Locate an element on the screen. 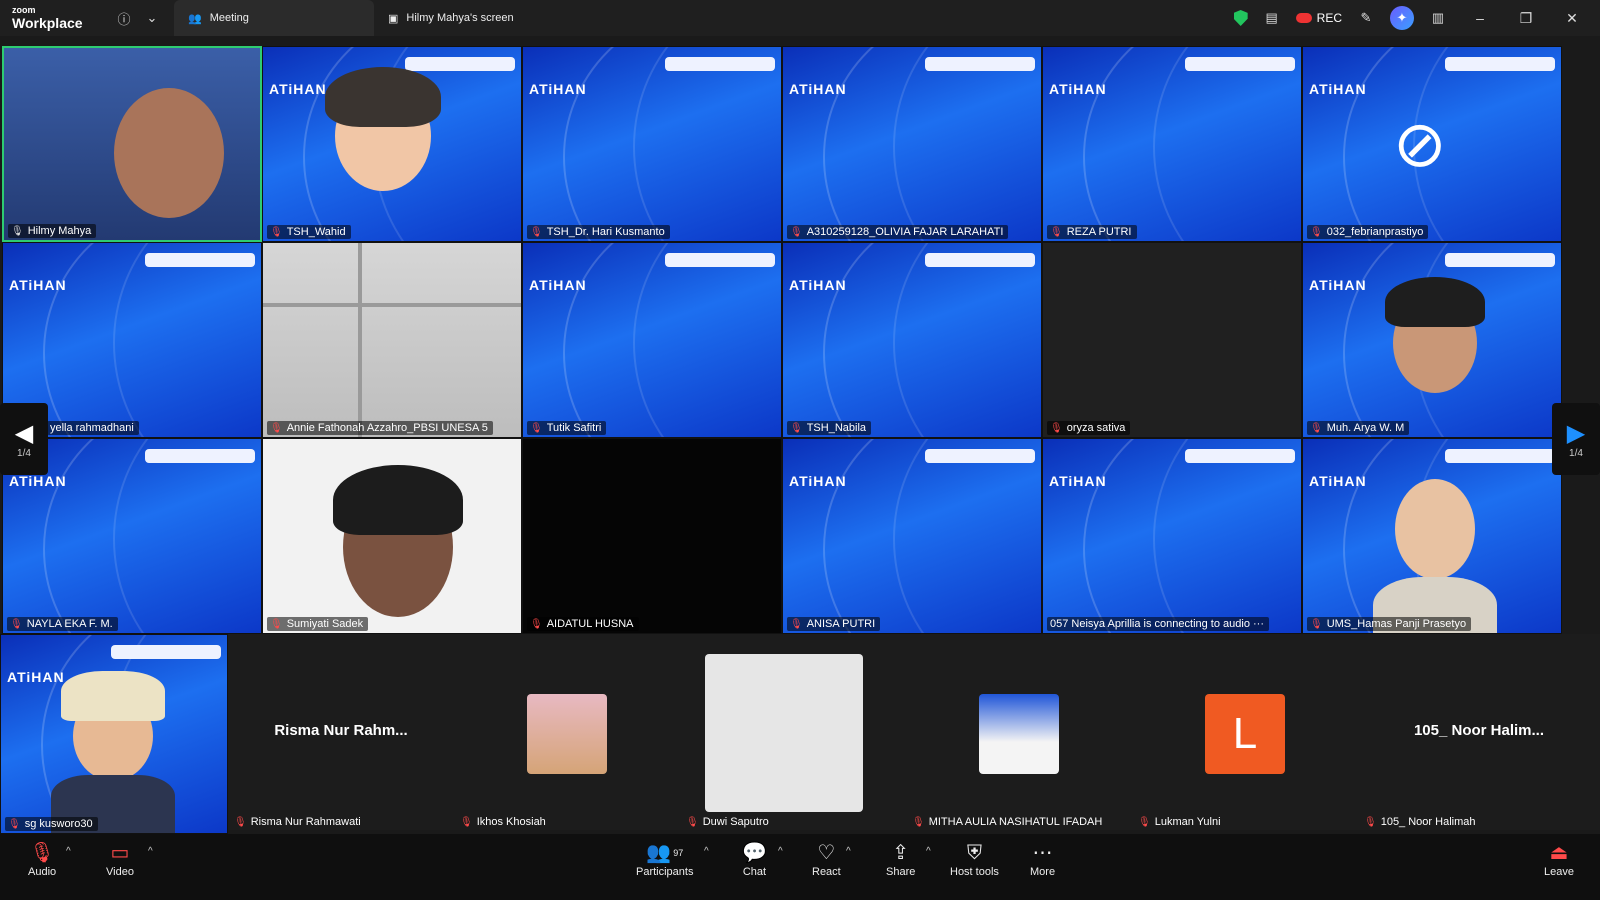  notes-icon: ▤ is located at coordinates (1272, 18).